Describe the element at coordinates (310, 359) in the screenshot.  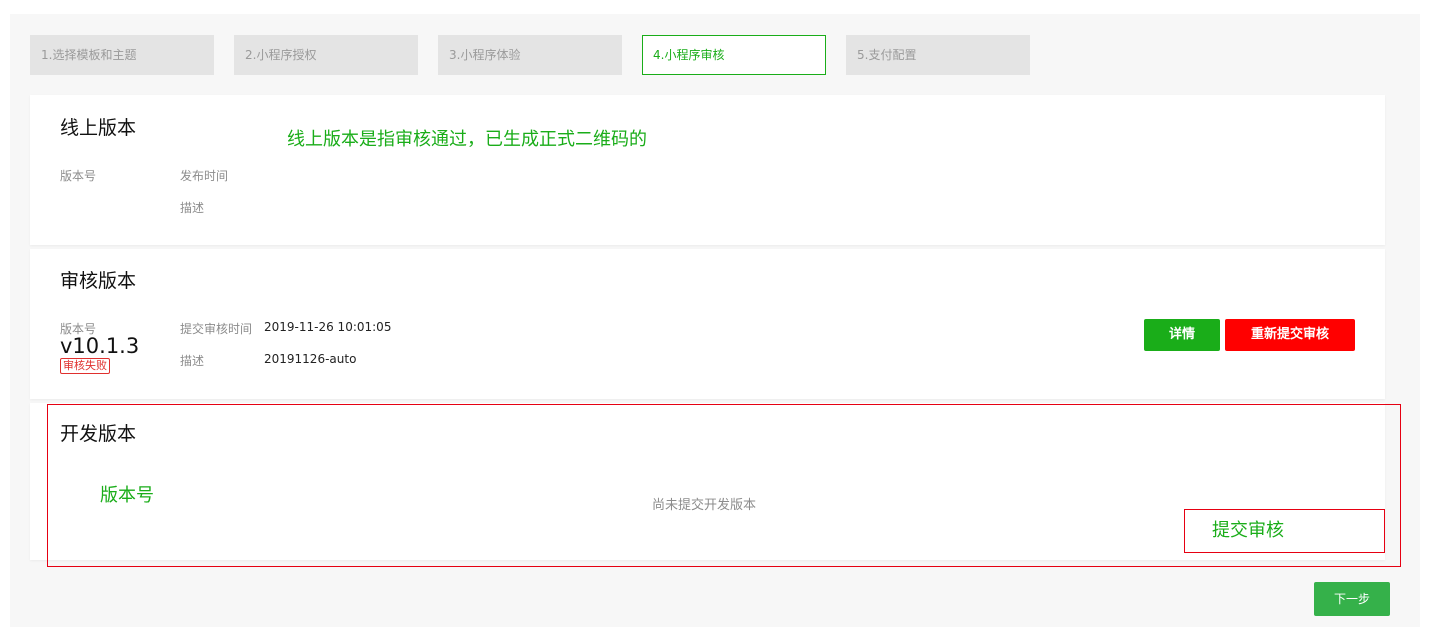
I see `review-desc-value: 20191126-auto` at that location.